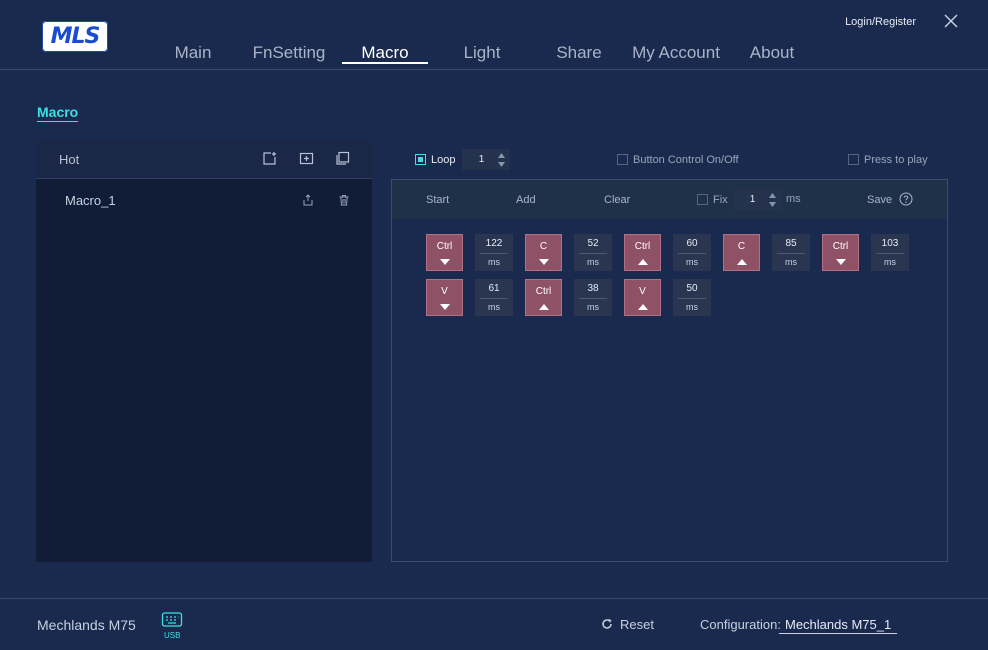  Describe the element at coordinates (906, 199) in the screenshot. I see `help-icon` at that location.